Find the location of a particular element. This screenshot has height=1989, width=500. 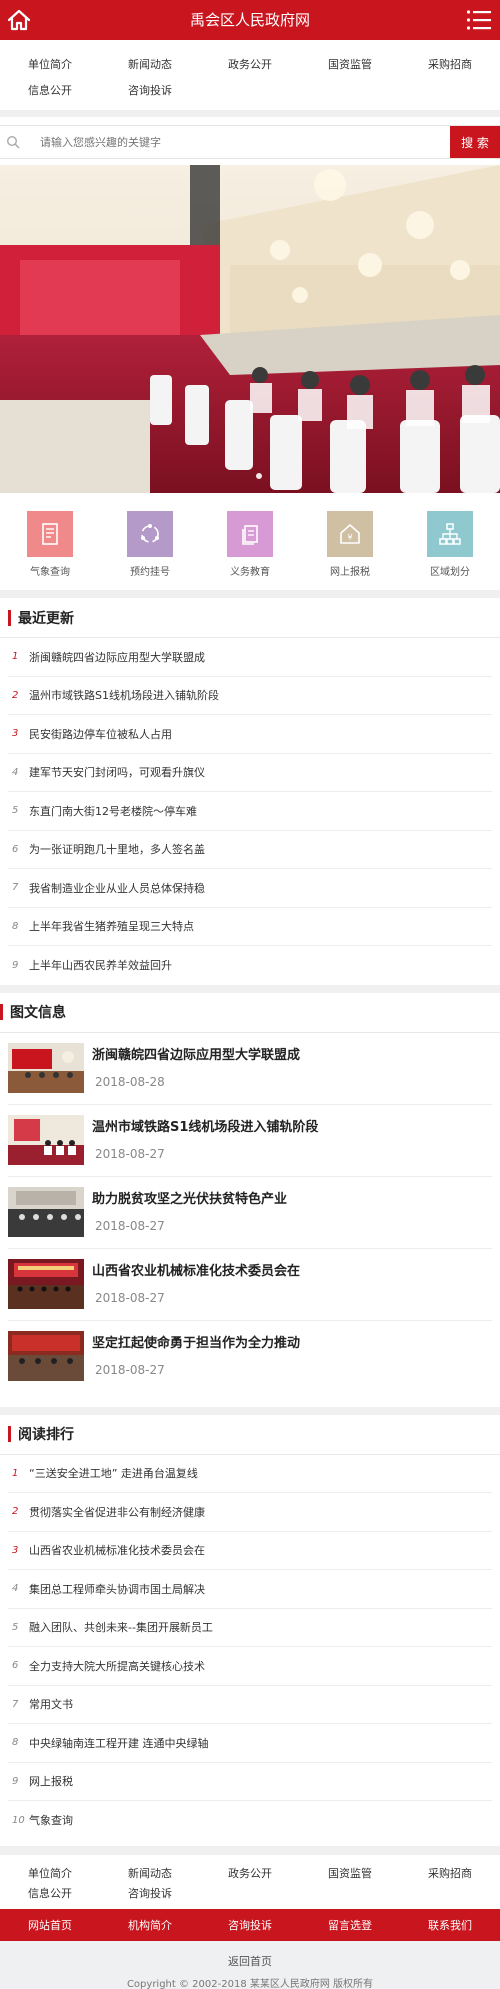

item-title: 民安街路边停车位被私人占用 is located at coordinates (100, 734).